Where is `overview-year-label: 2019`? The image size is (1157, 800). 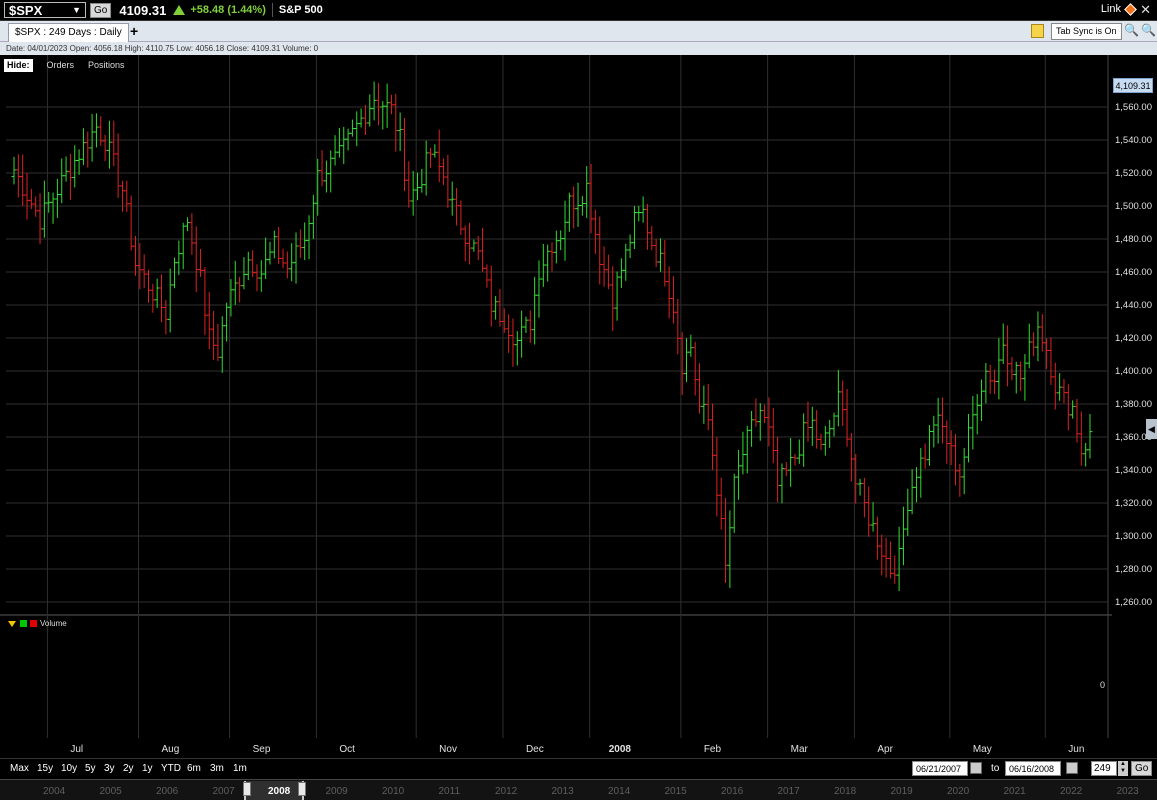 overview-year-label: 2019 is located at coordinates (901, 791).